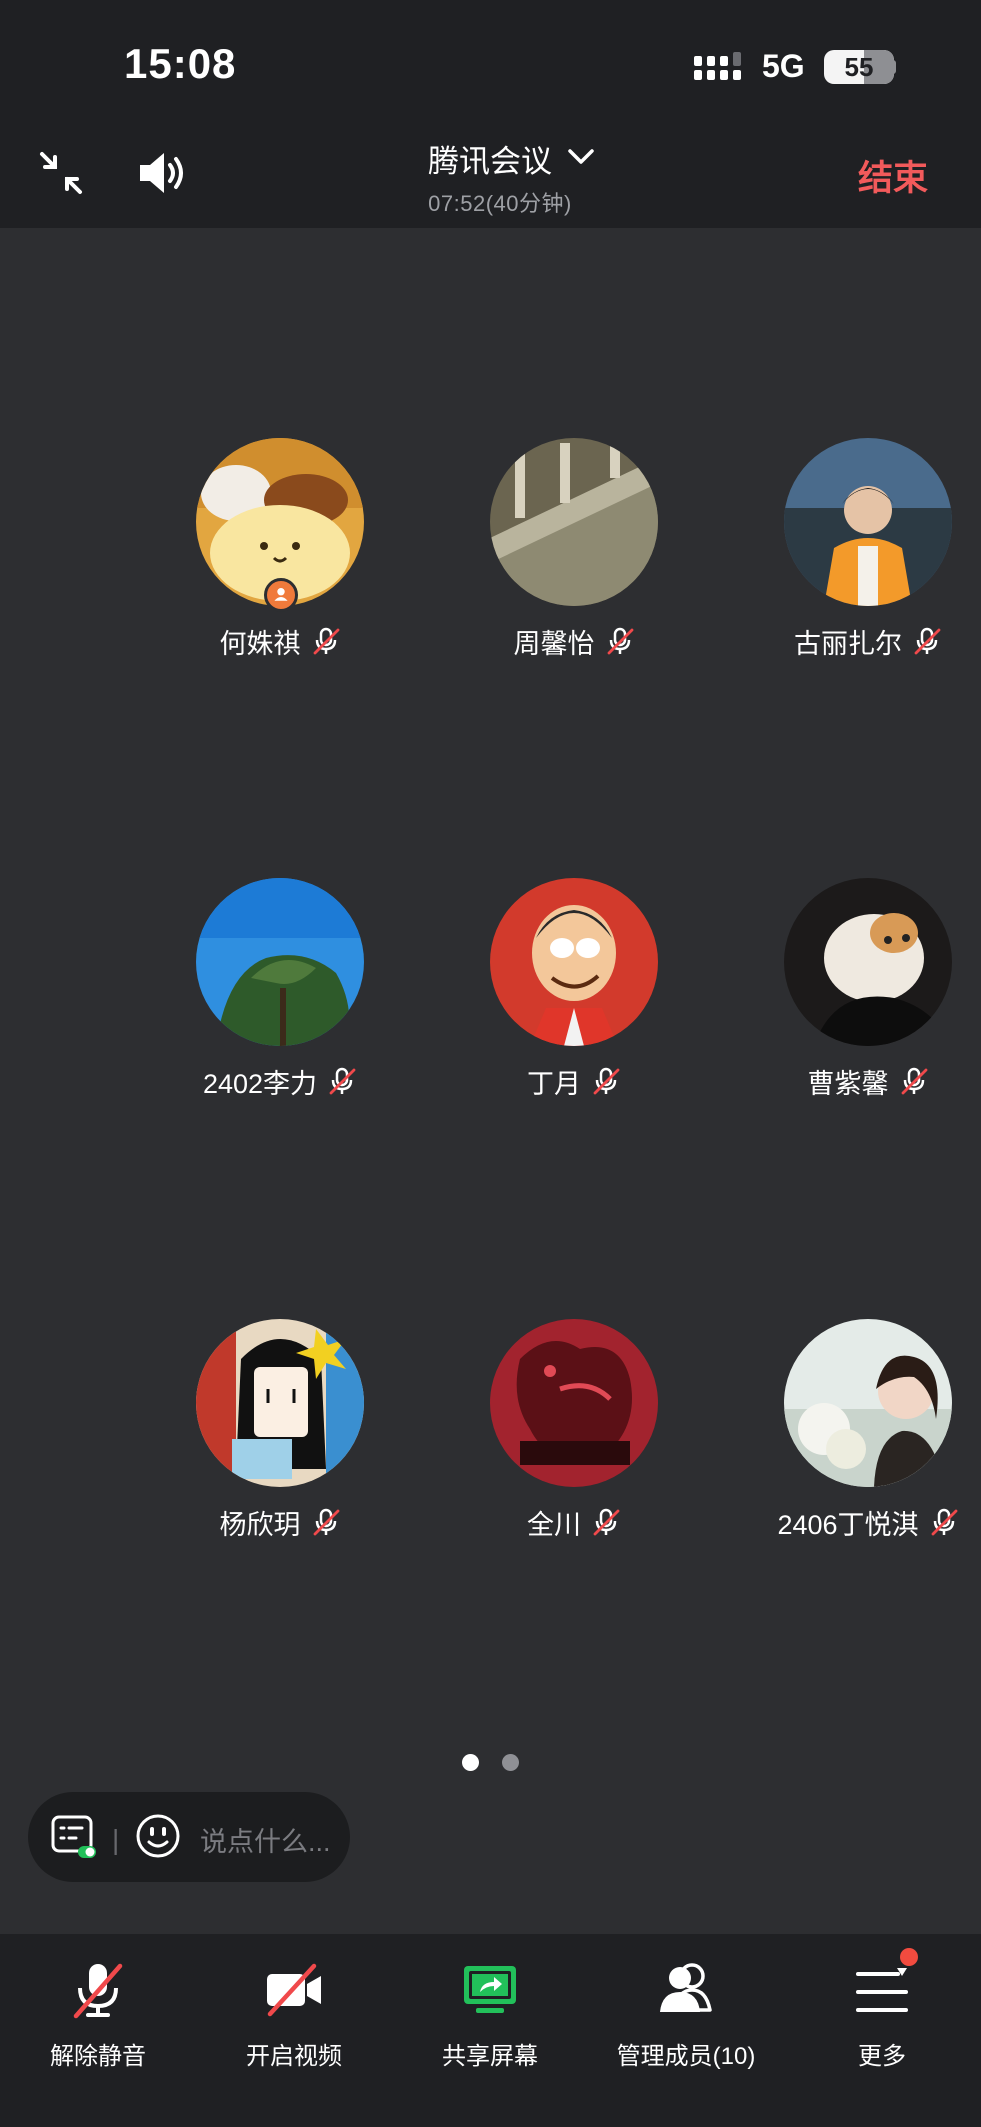 The image size is (981, 2127). I want to click on participant-tile: 2406丁悦淇, so click(834, 1434).